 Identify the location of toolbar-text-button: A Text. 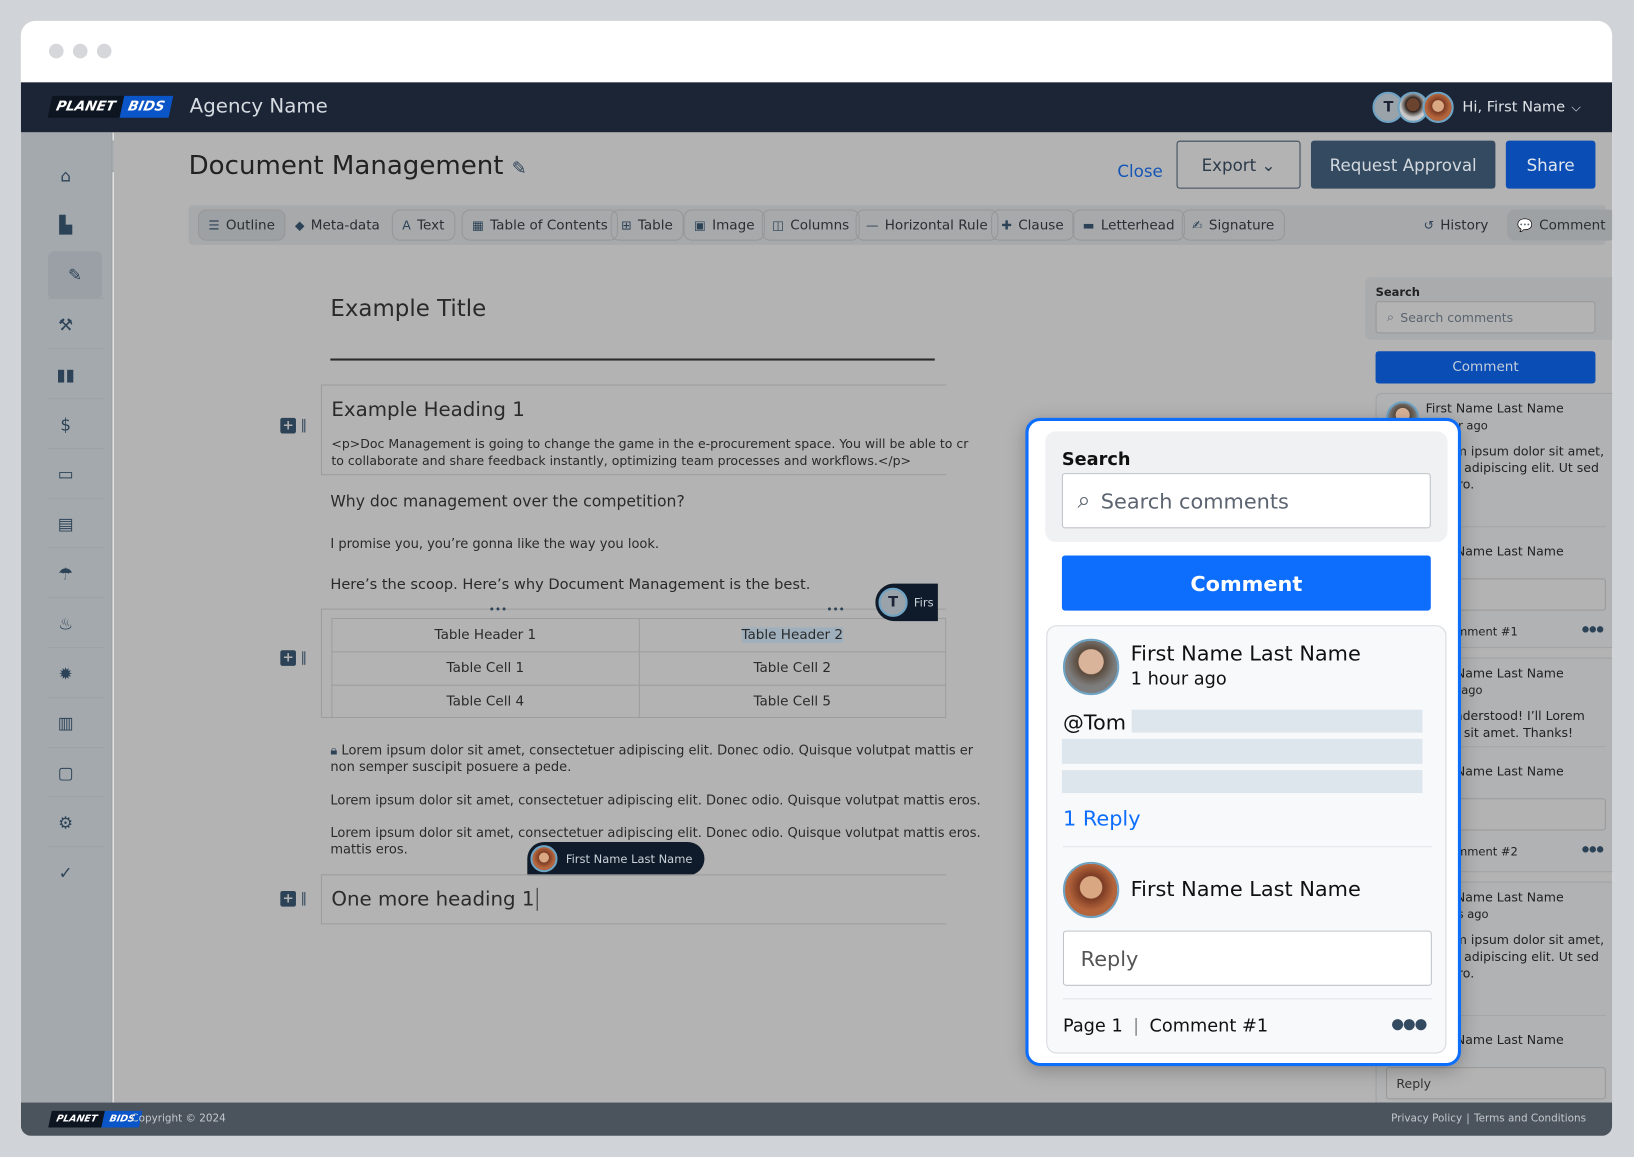
(423, 225).